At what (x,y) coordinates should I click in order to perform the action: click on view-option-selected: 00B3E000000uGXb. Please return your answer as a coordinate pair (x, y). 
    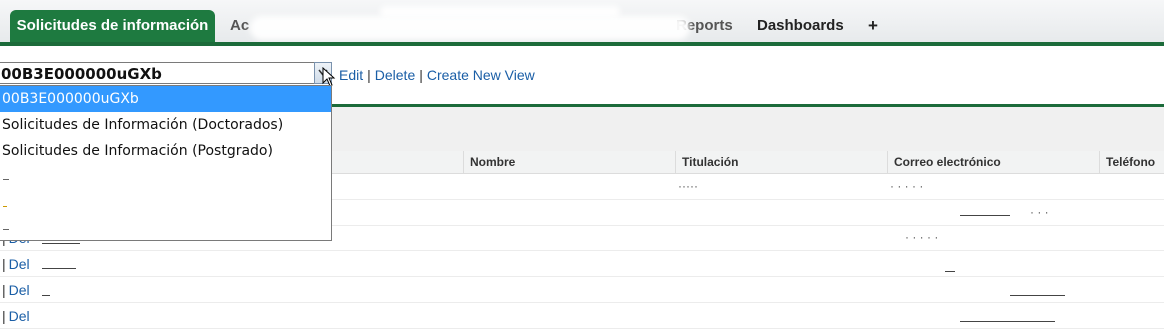
    Looking at the image, I should click on (165, 99).